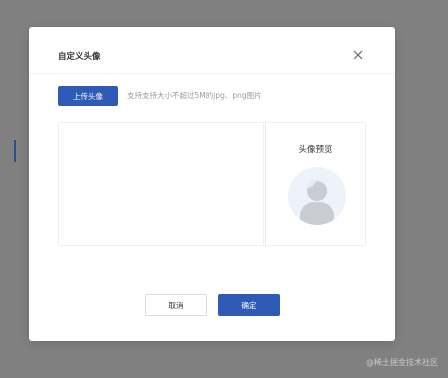  I want to click on cancel-button: 取消, so click(176, 305).